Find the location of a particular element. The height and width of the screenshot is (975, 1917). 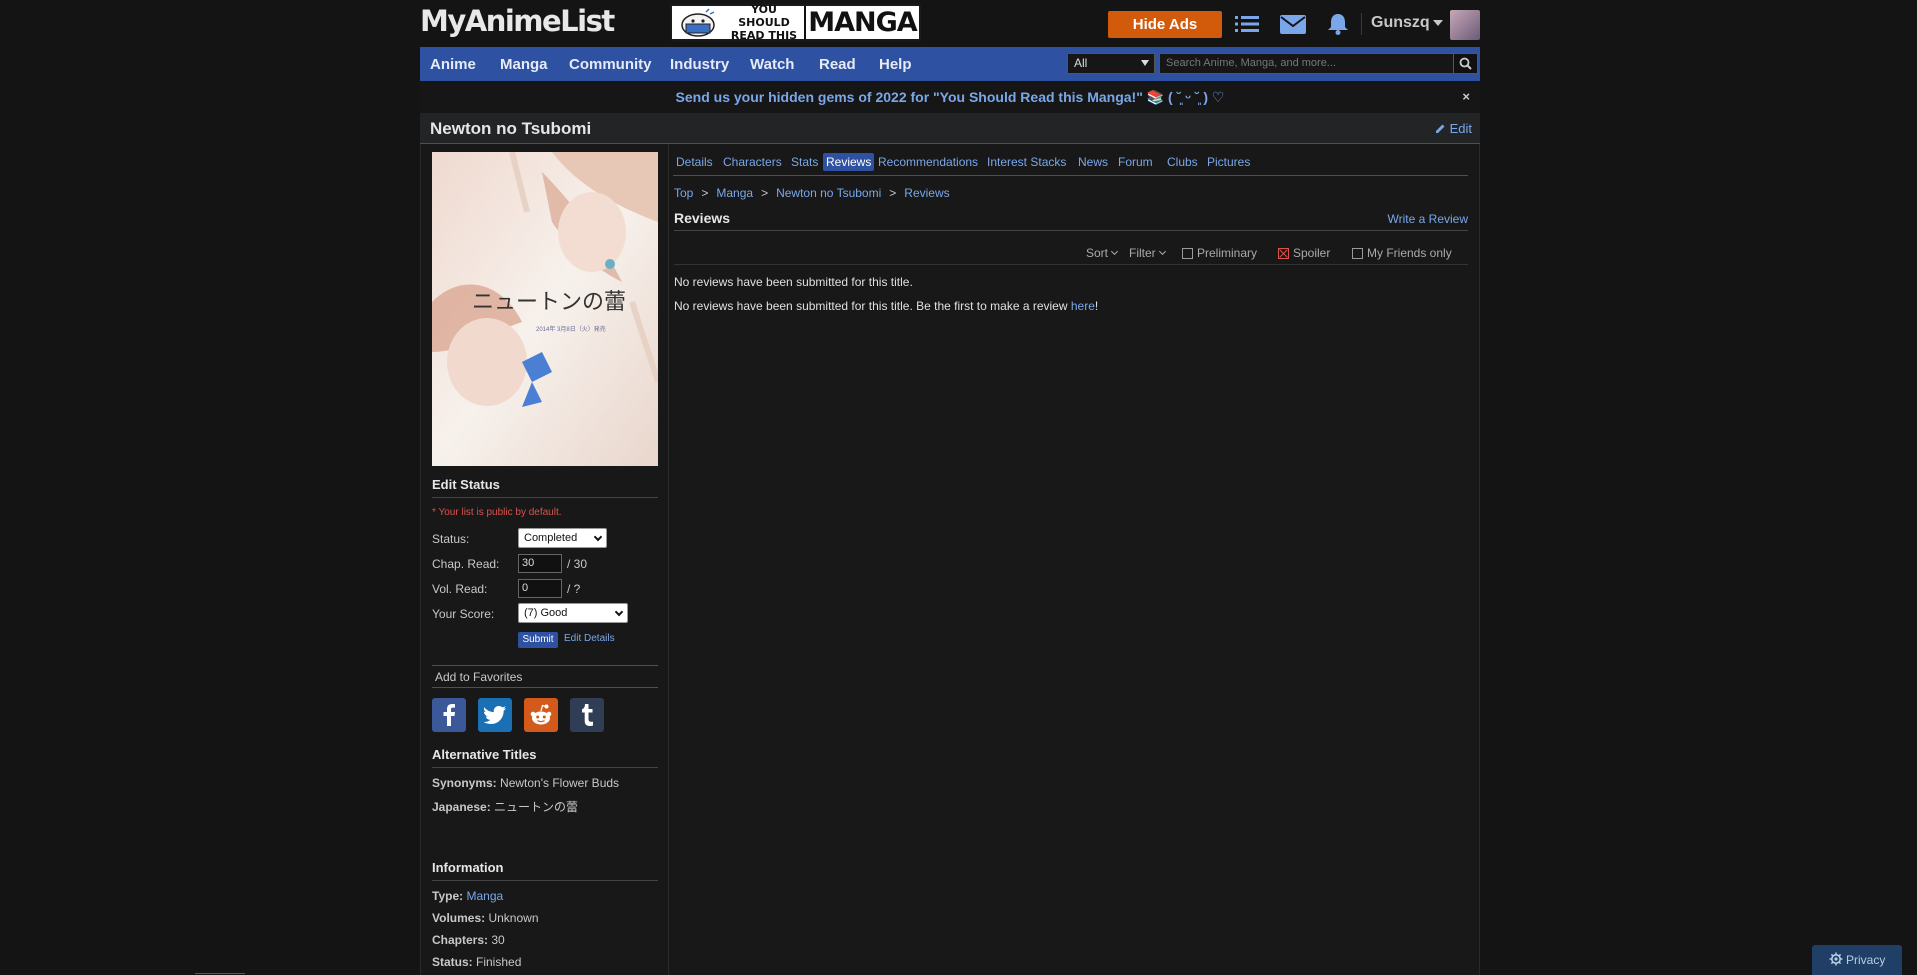

twitter-icon is located at coordinates (495, 715).